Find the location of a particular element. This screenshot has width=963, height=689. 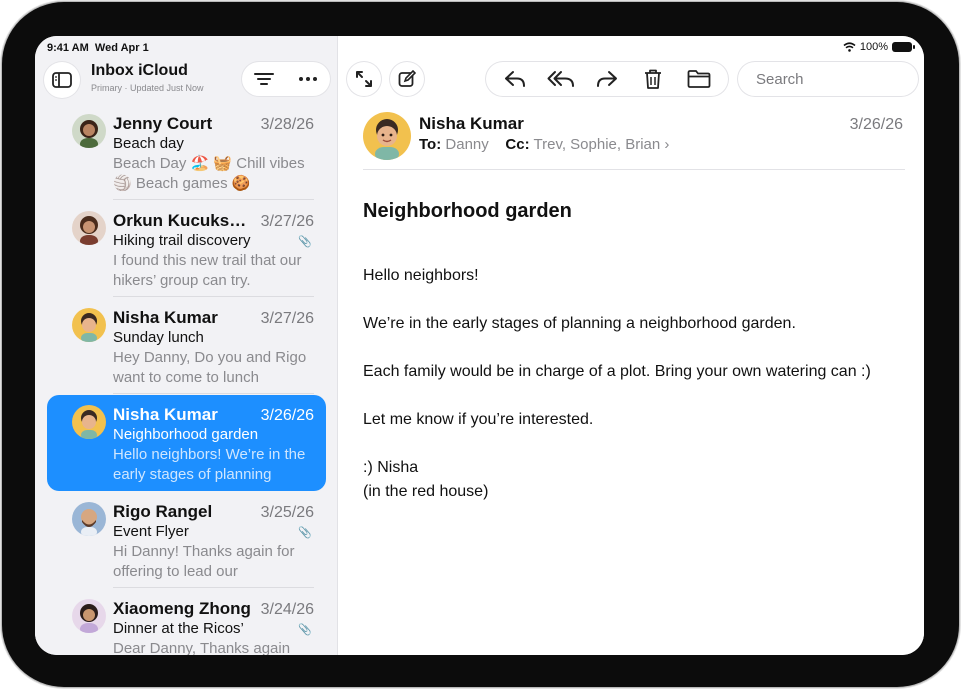

cc-recipients: Trev, Sophie, Brian is located at coordinates (597, 144).